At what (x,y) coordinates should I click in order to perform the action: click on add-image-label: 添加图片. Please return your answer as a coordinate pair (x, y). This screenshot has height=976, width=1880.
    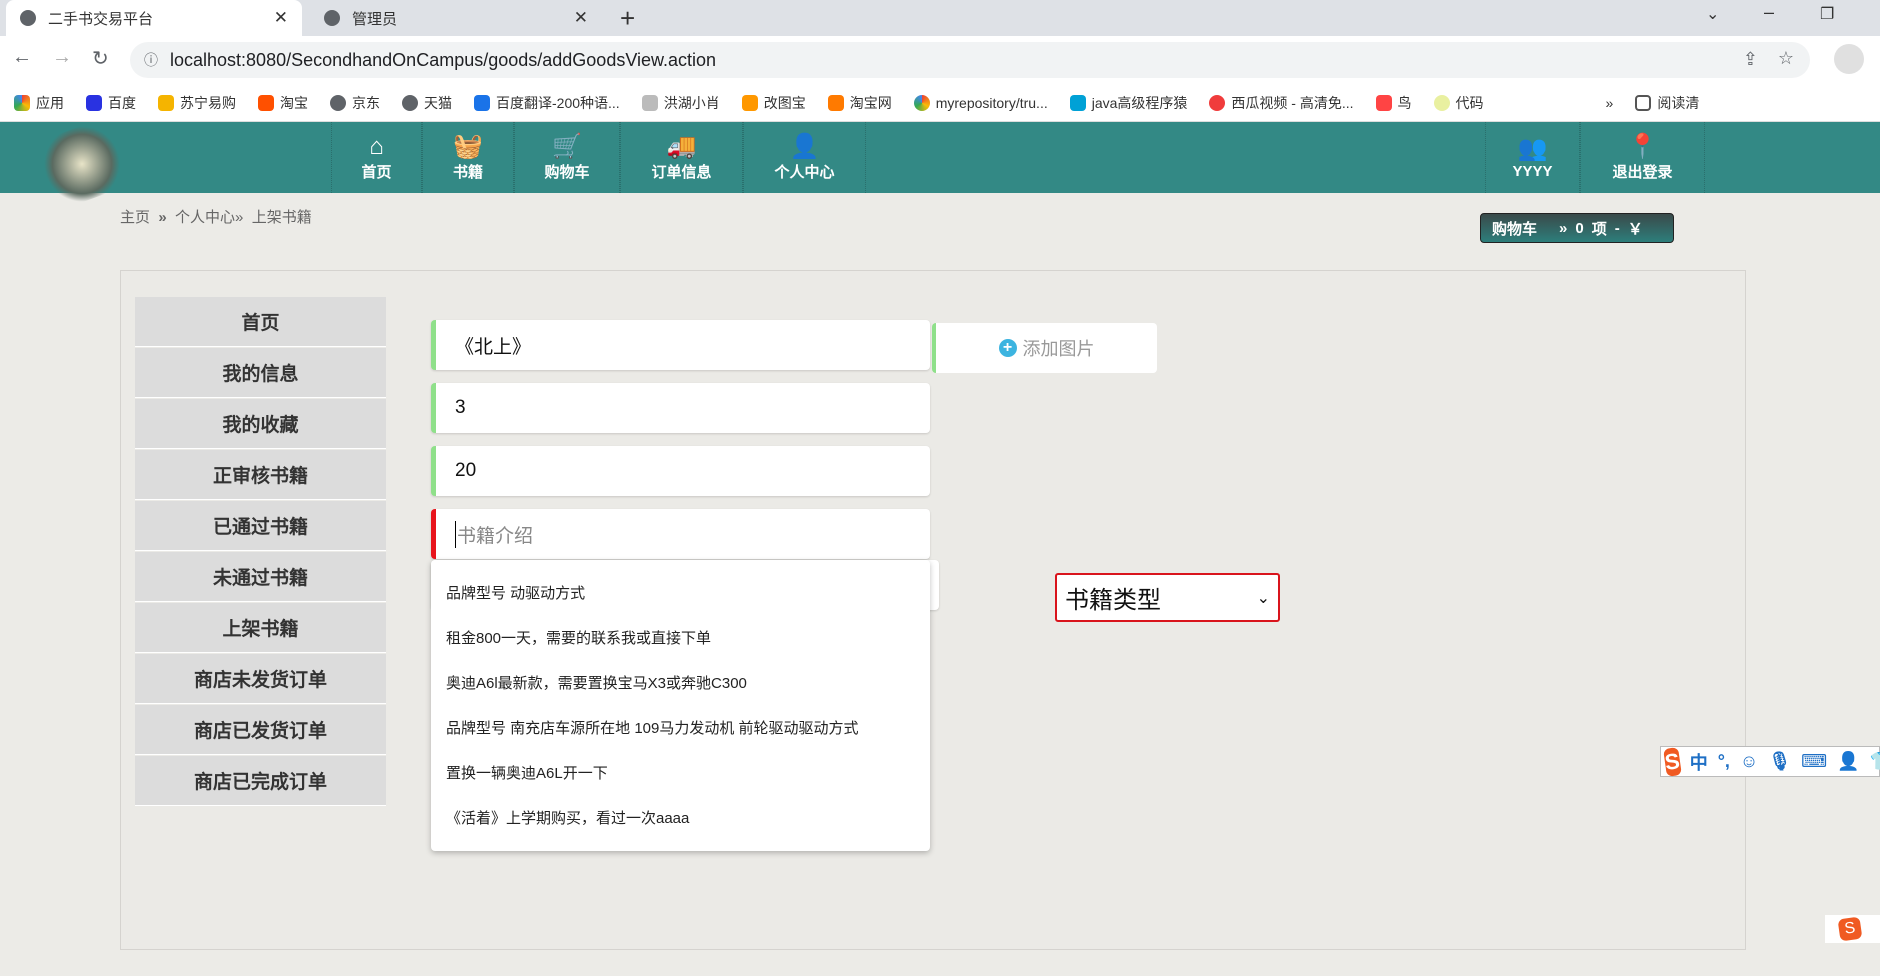
    Looking at the image, I should click on (1058, 349).